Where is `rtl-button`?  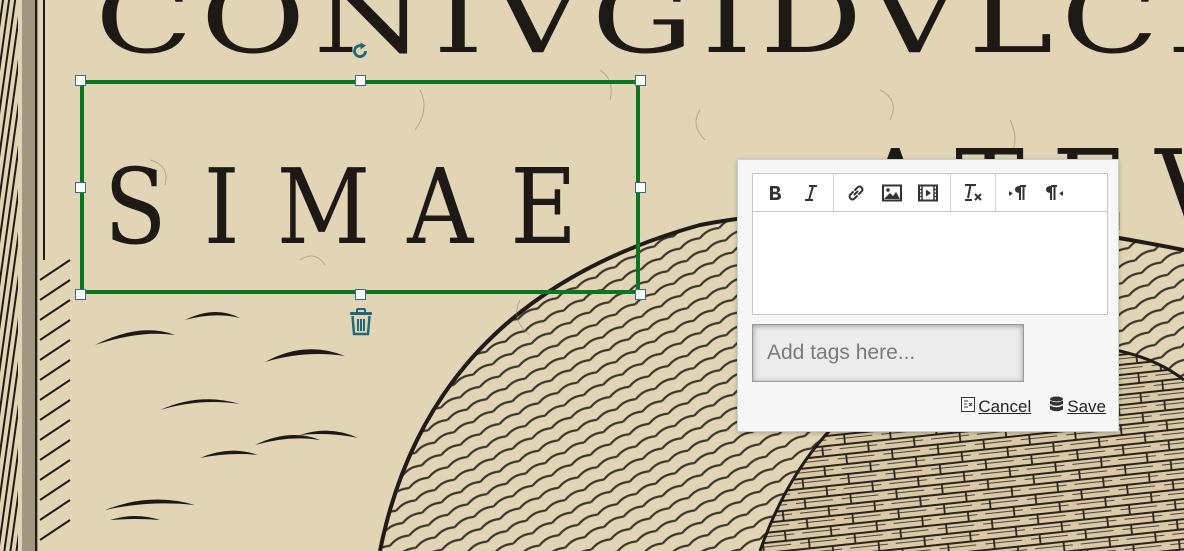
rtl-button is located at coordinates (1054, 193).